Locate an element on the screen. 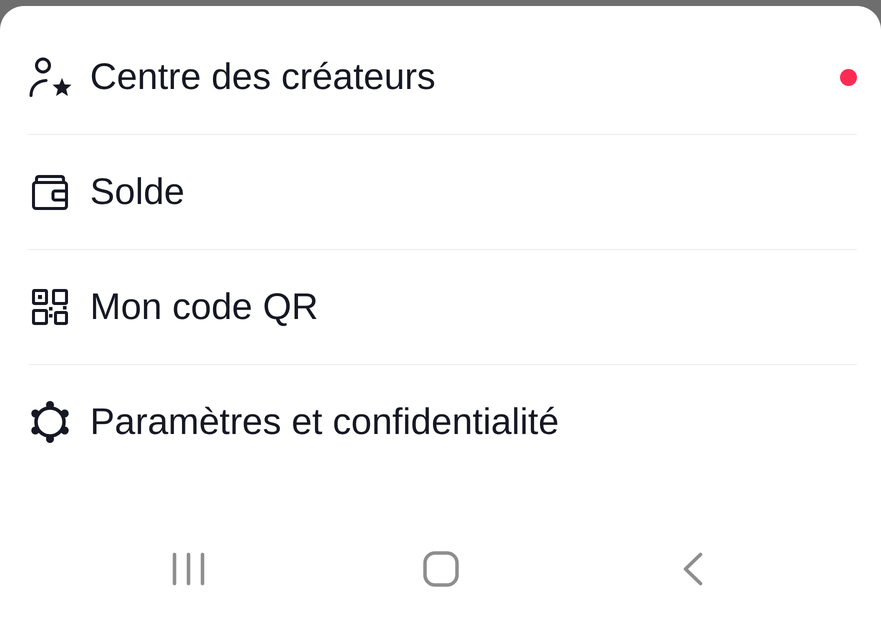 The image size is (881, 619). back-icon is located at coordinates (692, 569).